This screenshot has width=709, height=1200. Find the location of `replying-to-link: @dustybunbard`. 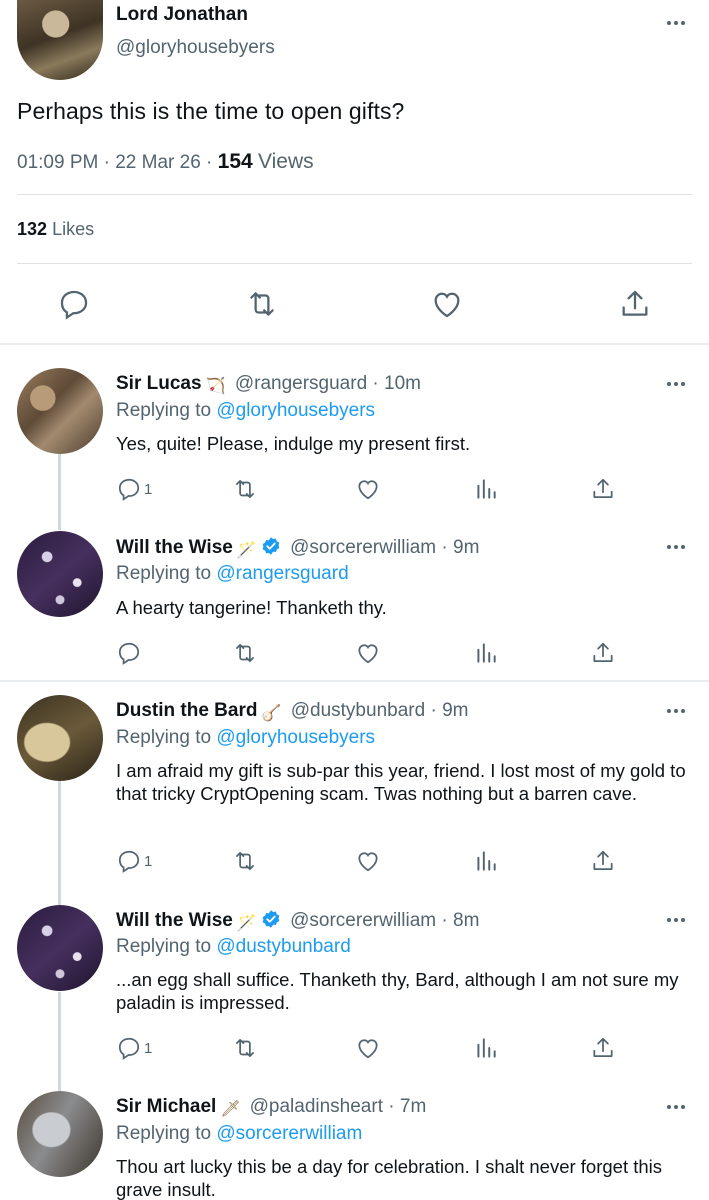

replying-to-link: @dustybunbard is located at coordinates (283, 946).